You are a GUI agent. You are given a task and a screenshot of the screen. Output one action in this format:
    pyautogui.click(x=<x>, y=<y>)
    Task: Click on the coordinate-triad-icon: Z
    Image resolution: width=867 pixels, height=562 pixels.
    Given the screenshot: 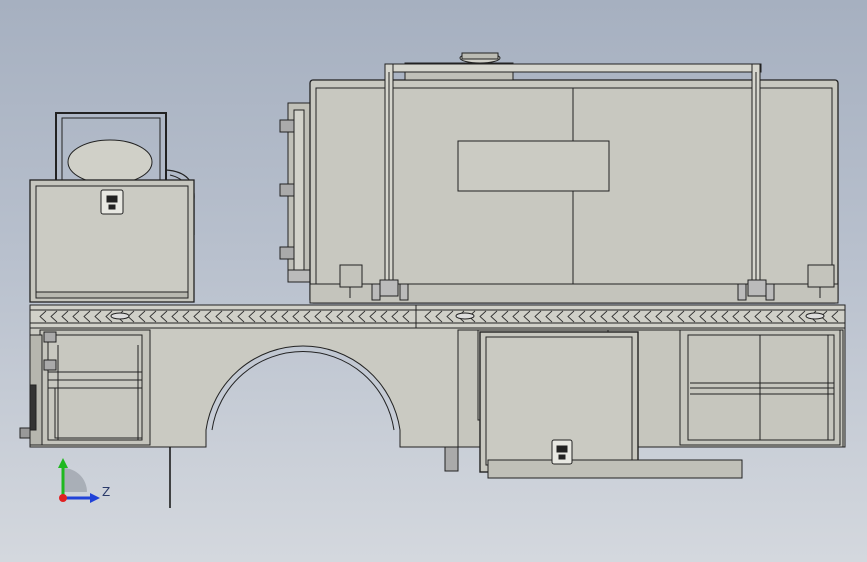 What is the action you would take?
    pyautogui.click(x=80, y=480)
    